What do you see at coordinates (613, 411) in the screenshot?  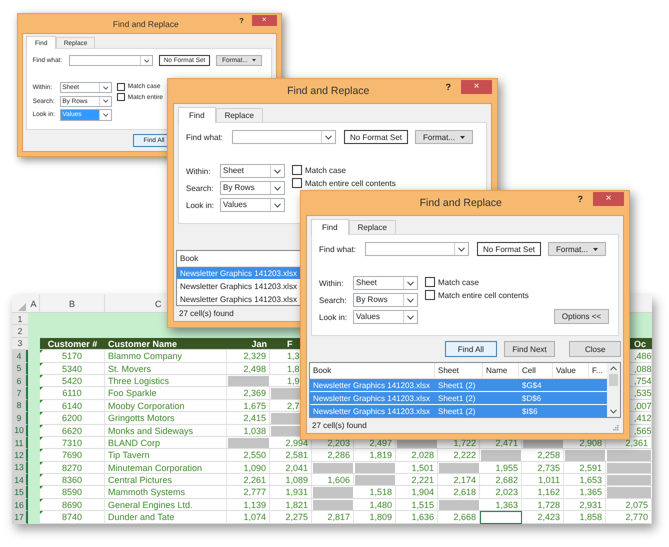 I see `scroll-down-icon` at bounding box center [613, 411].